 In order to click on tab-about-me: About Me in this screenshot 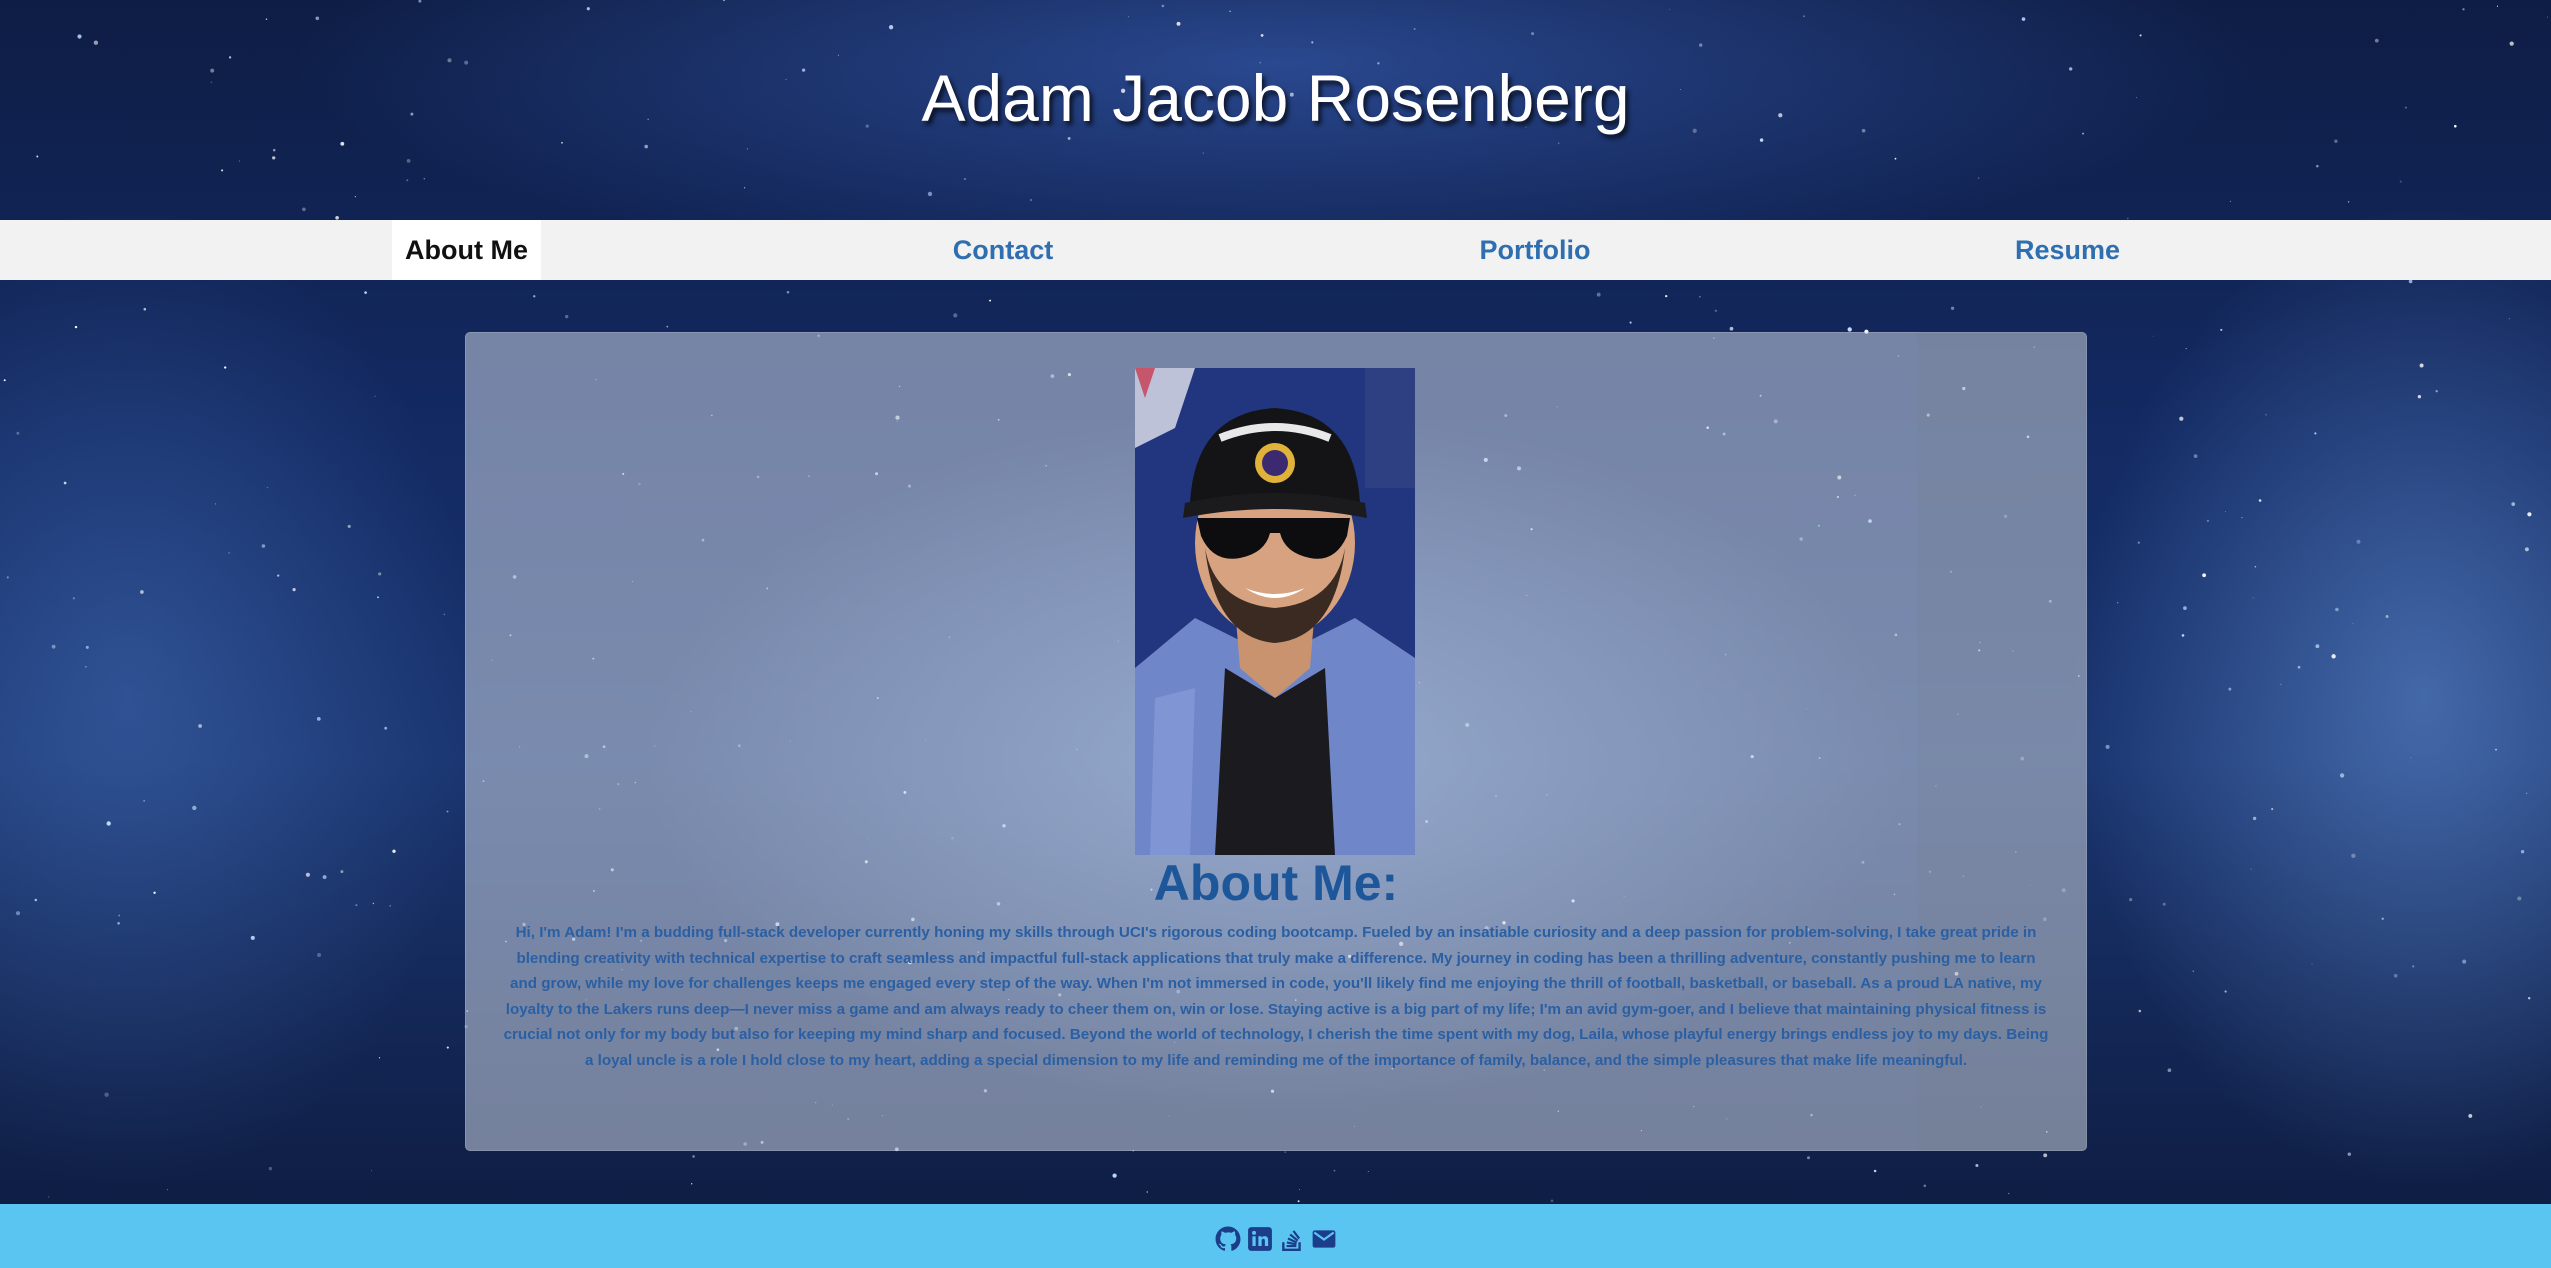, I will do `click(466, 250)`.